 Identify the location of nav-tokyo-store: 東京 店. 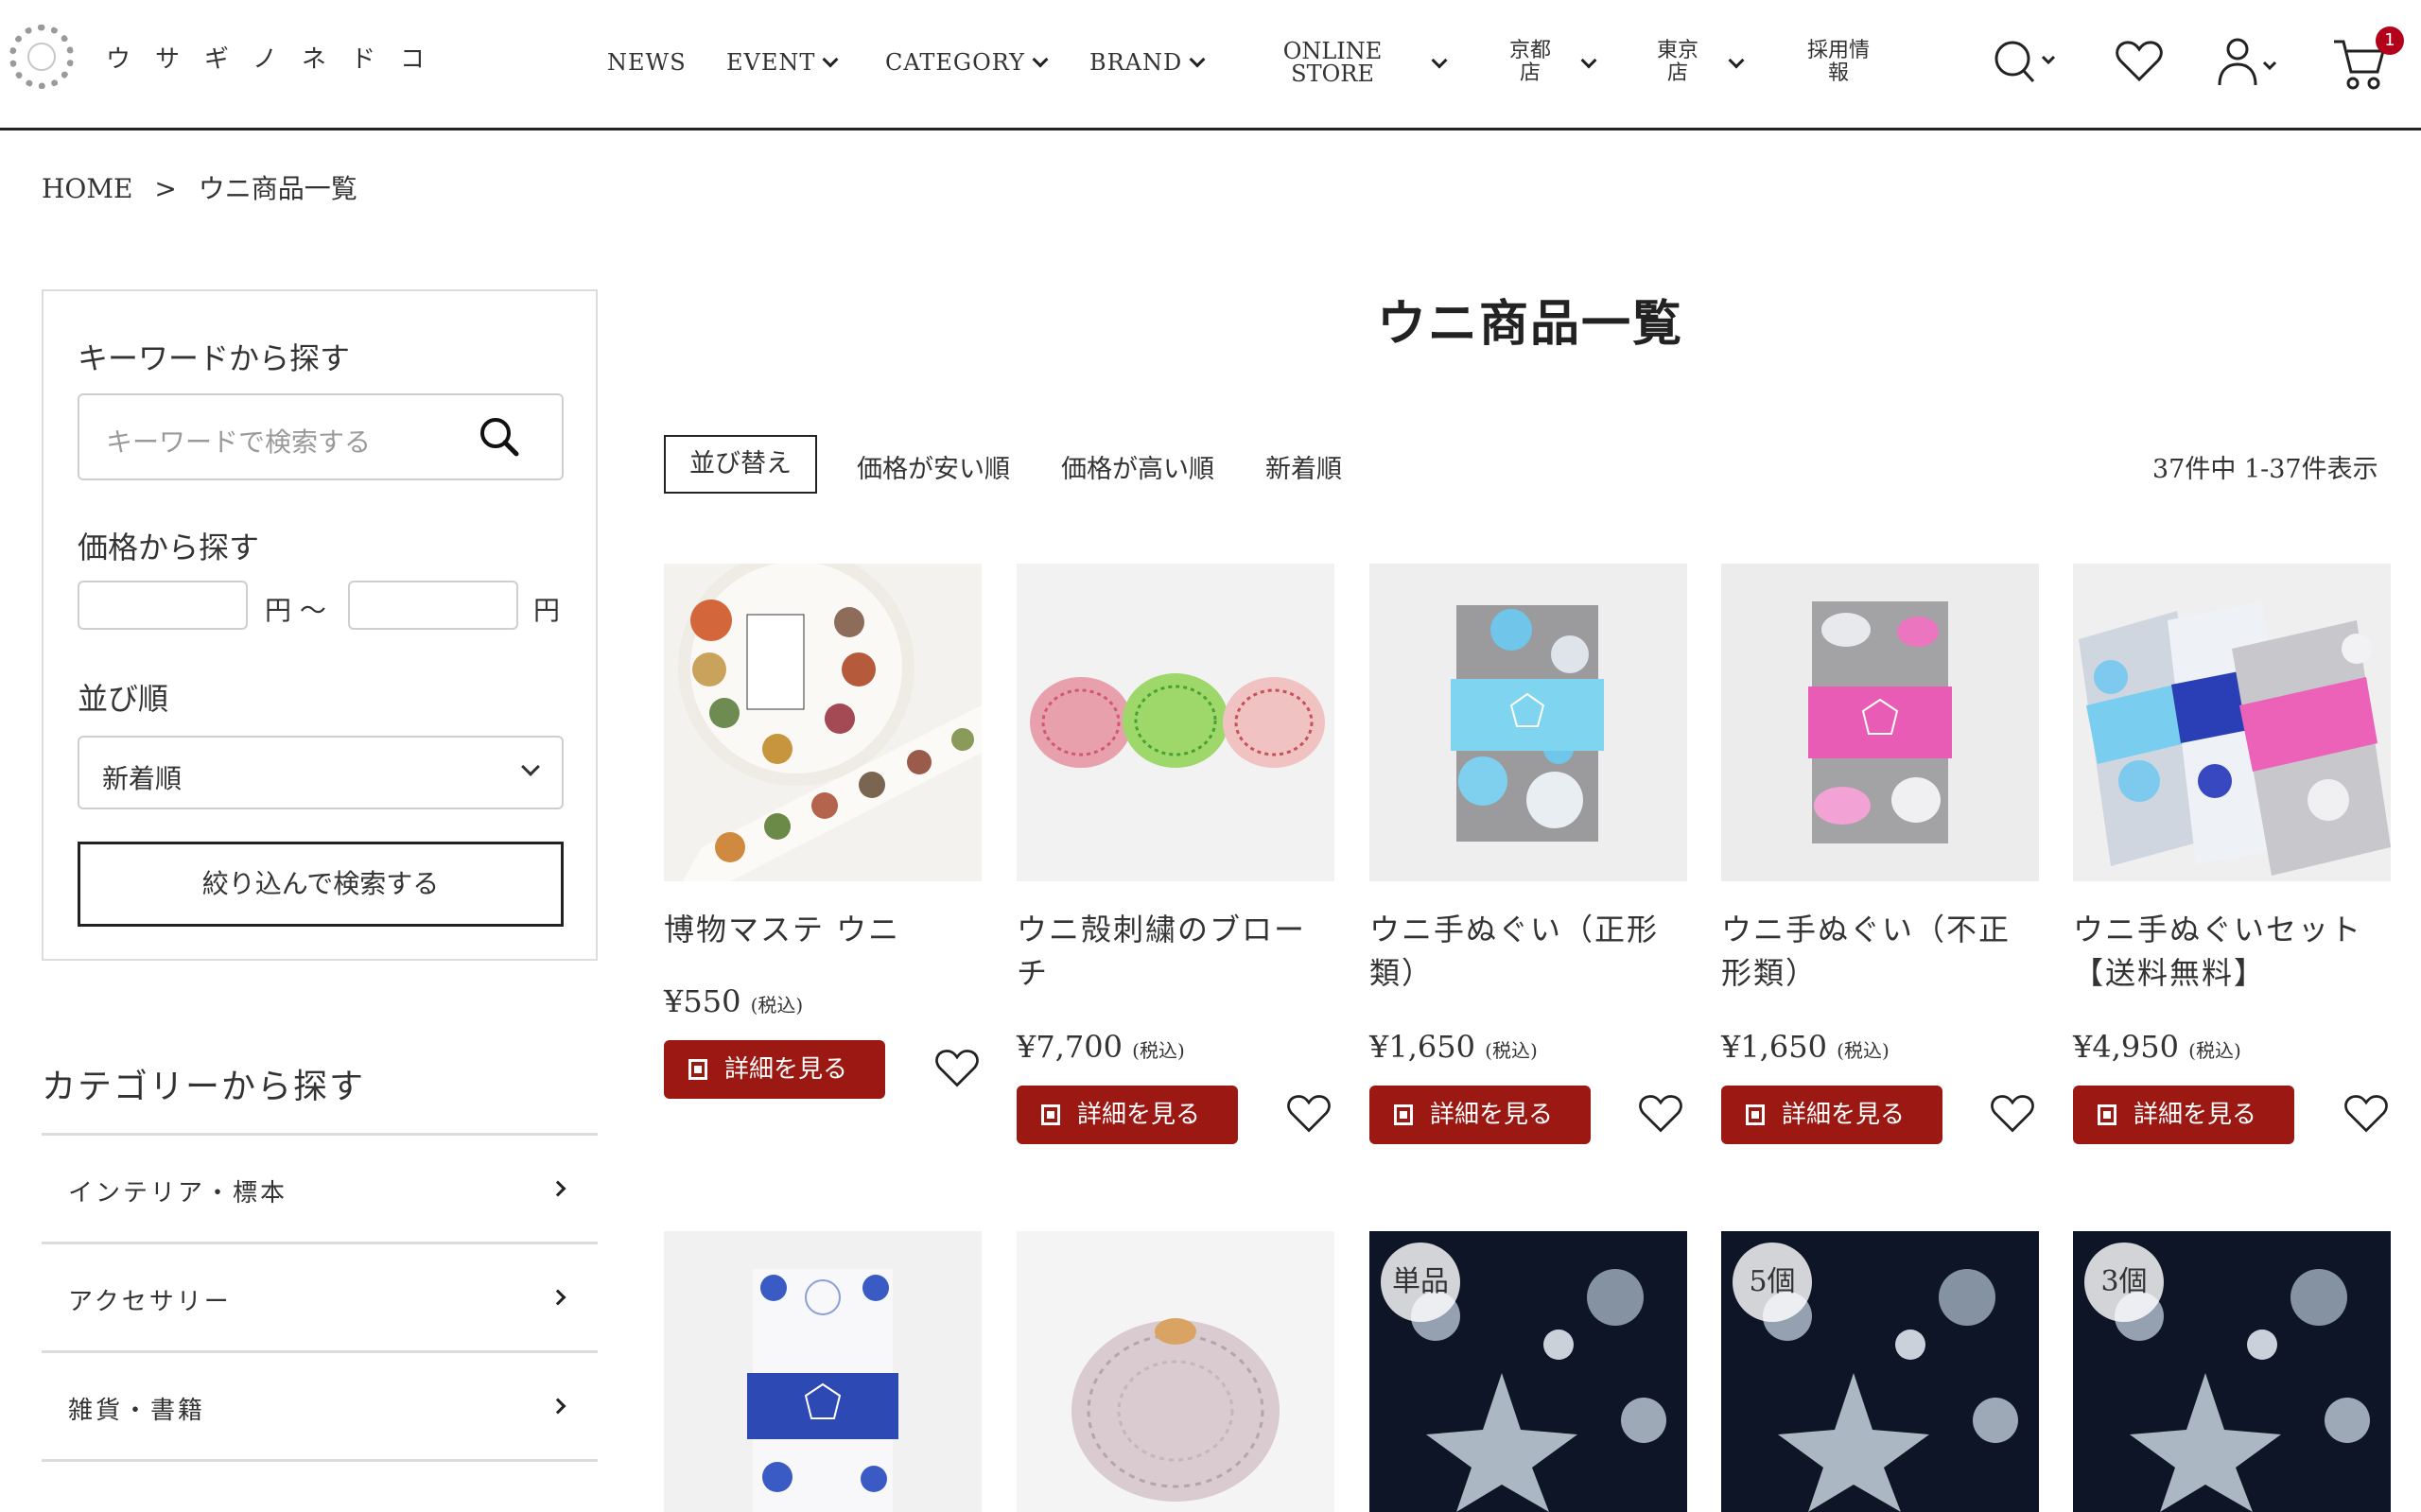
(1677, 63).